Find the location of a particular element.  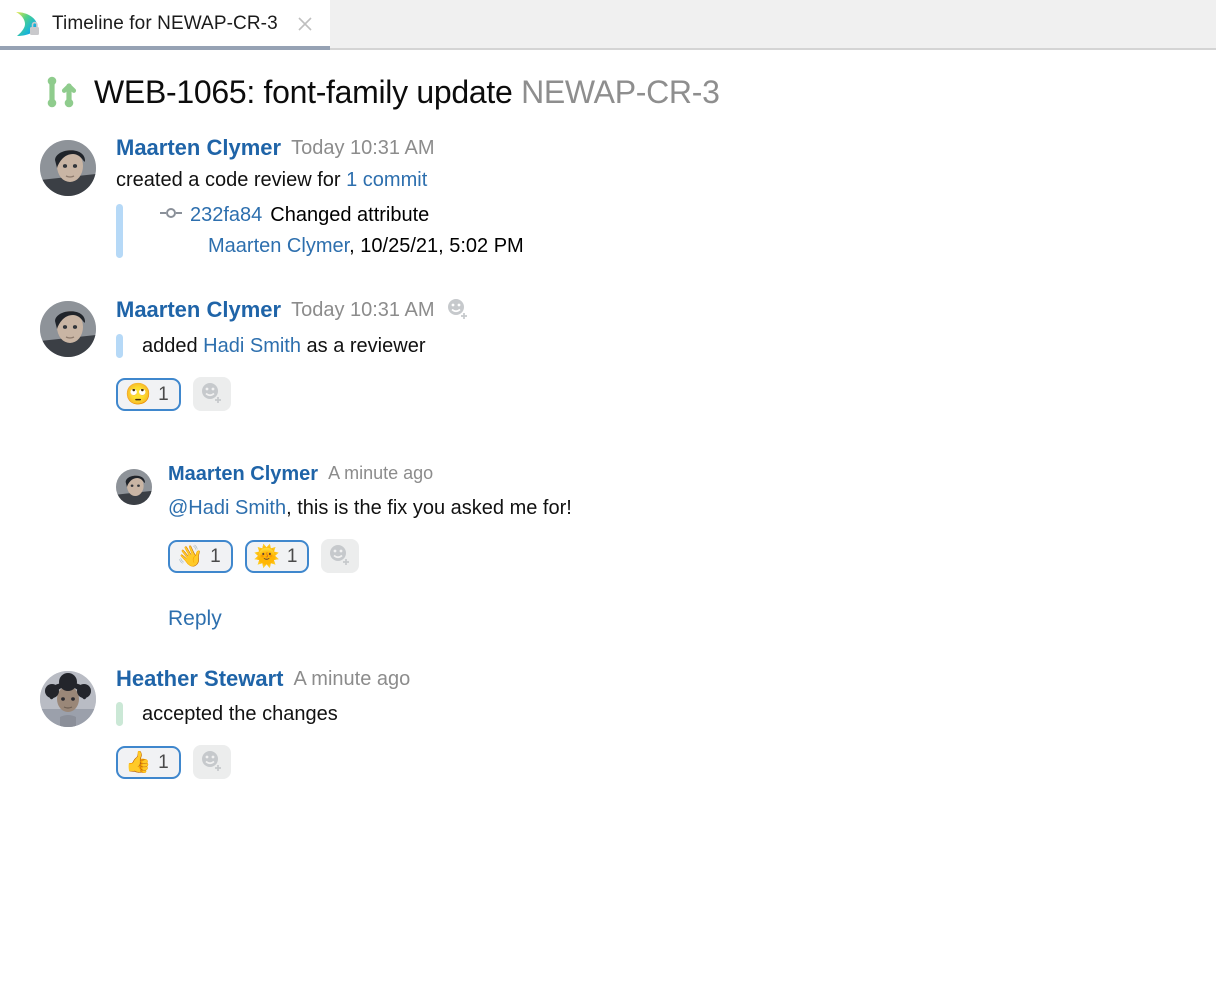

upsource-logo-icon is located at coordinates (27, 24).